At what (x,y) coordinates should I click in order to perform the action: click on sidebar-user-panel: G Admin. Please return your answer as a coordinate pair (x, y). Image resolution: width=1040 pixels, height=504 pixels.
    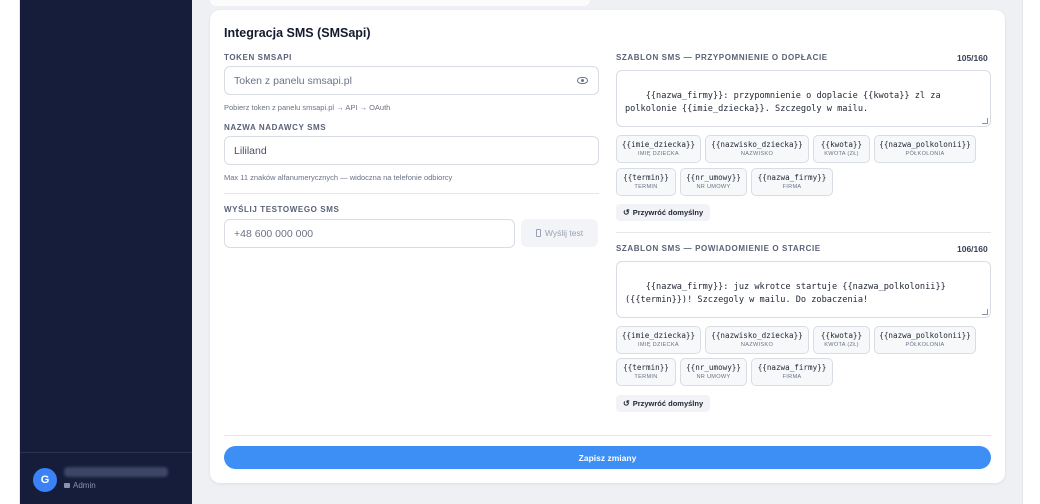
    Looking at the image, I should click on (106, 478).